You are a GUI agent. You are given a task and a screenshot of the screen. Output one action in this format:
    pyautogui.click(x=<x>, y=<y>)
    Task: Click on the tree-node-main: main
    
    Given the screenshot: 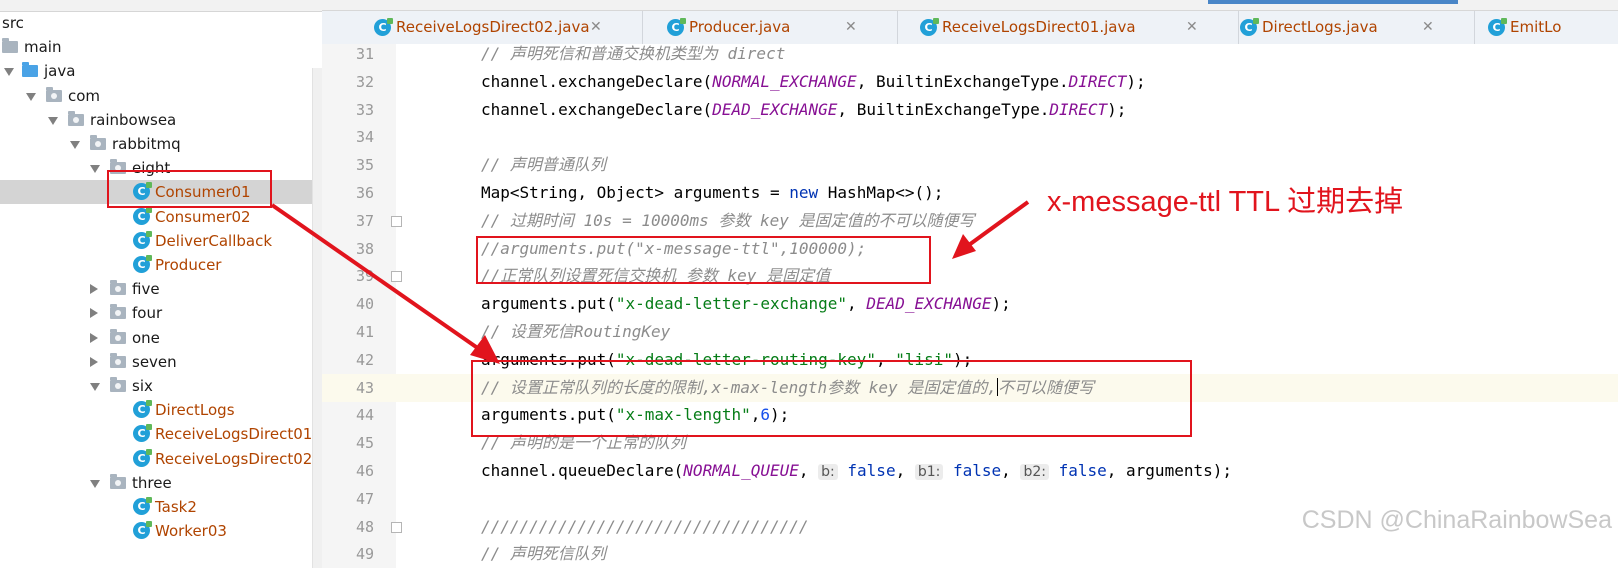 What is the action you would take?
    pyautogui.click(x=156, y=47)
    